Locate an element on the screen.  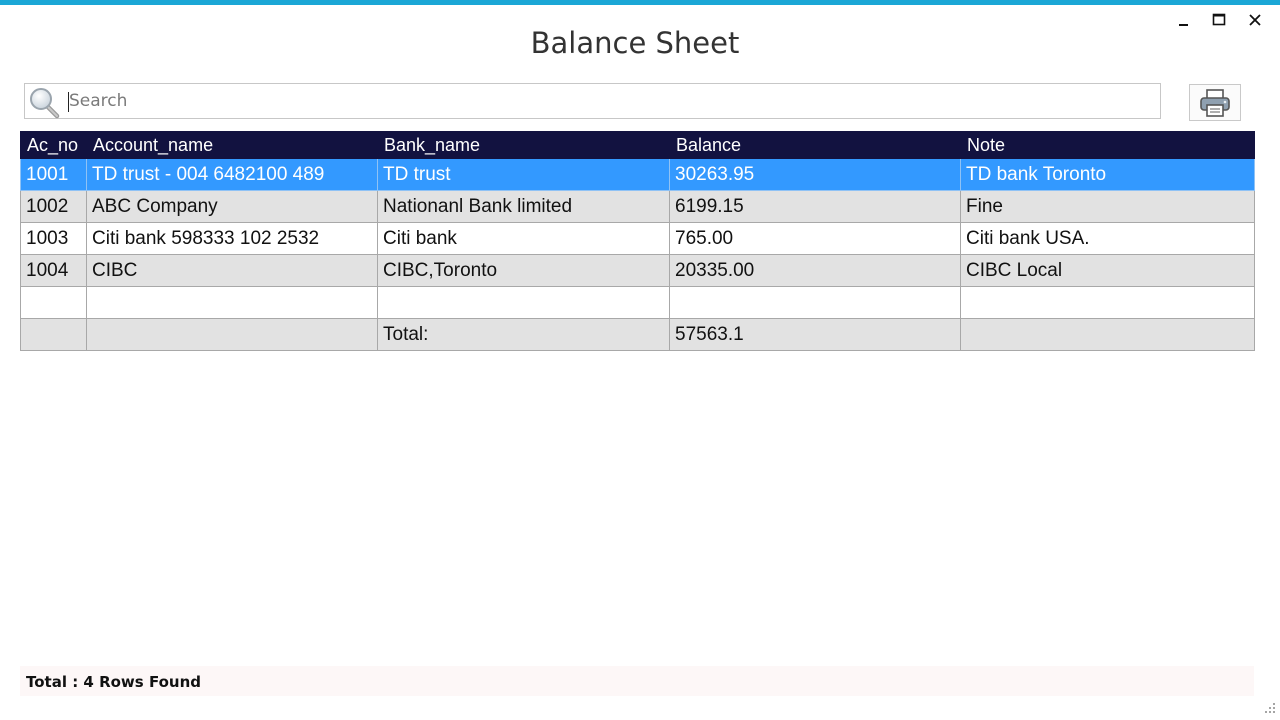
cell-bank-name: Citi bank is located at coordinates (523, 238).